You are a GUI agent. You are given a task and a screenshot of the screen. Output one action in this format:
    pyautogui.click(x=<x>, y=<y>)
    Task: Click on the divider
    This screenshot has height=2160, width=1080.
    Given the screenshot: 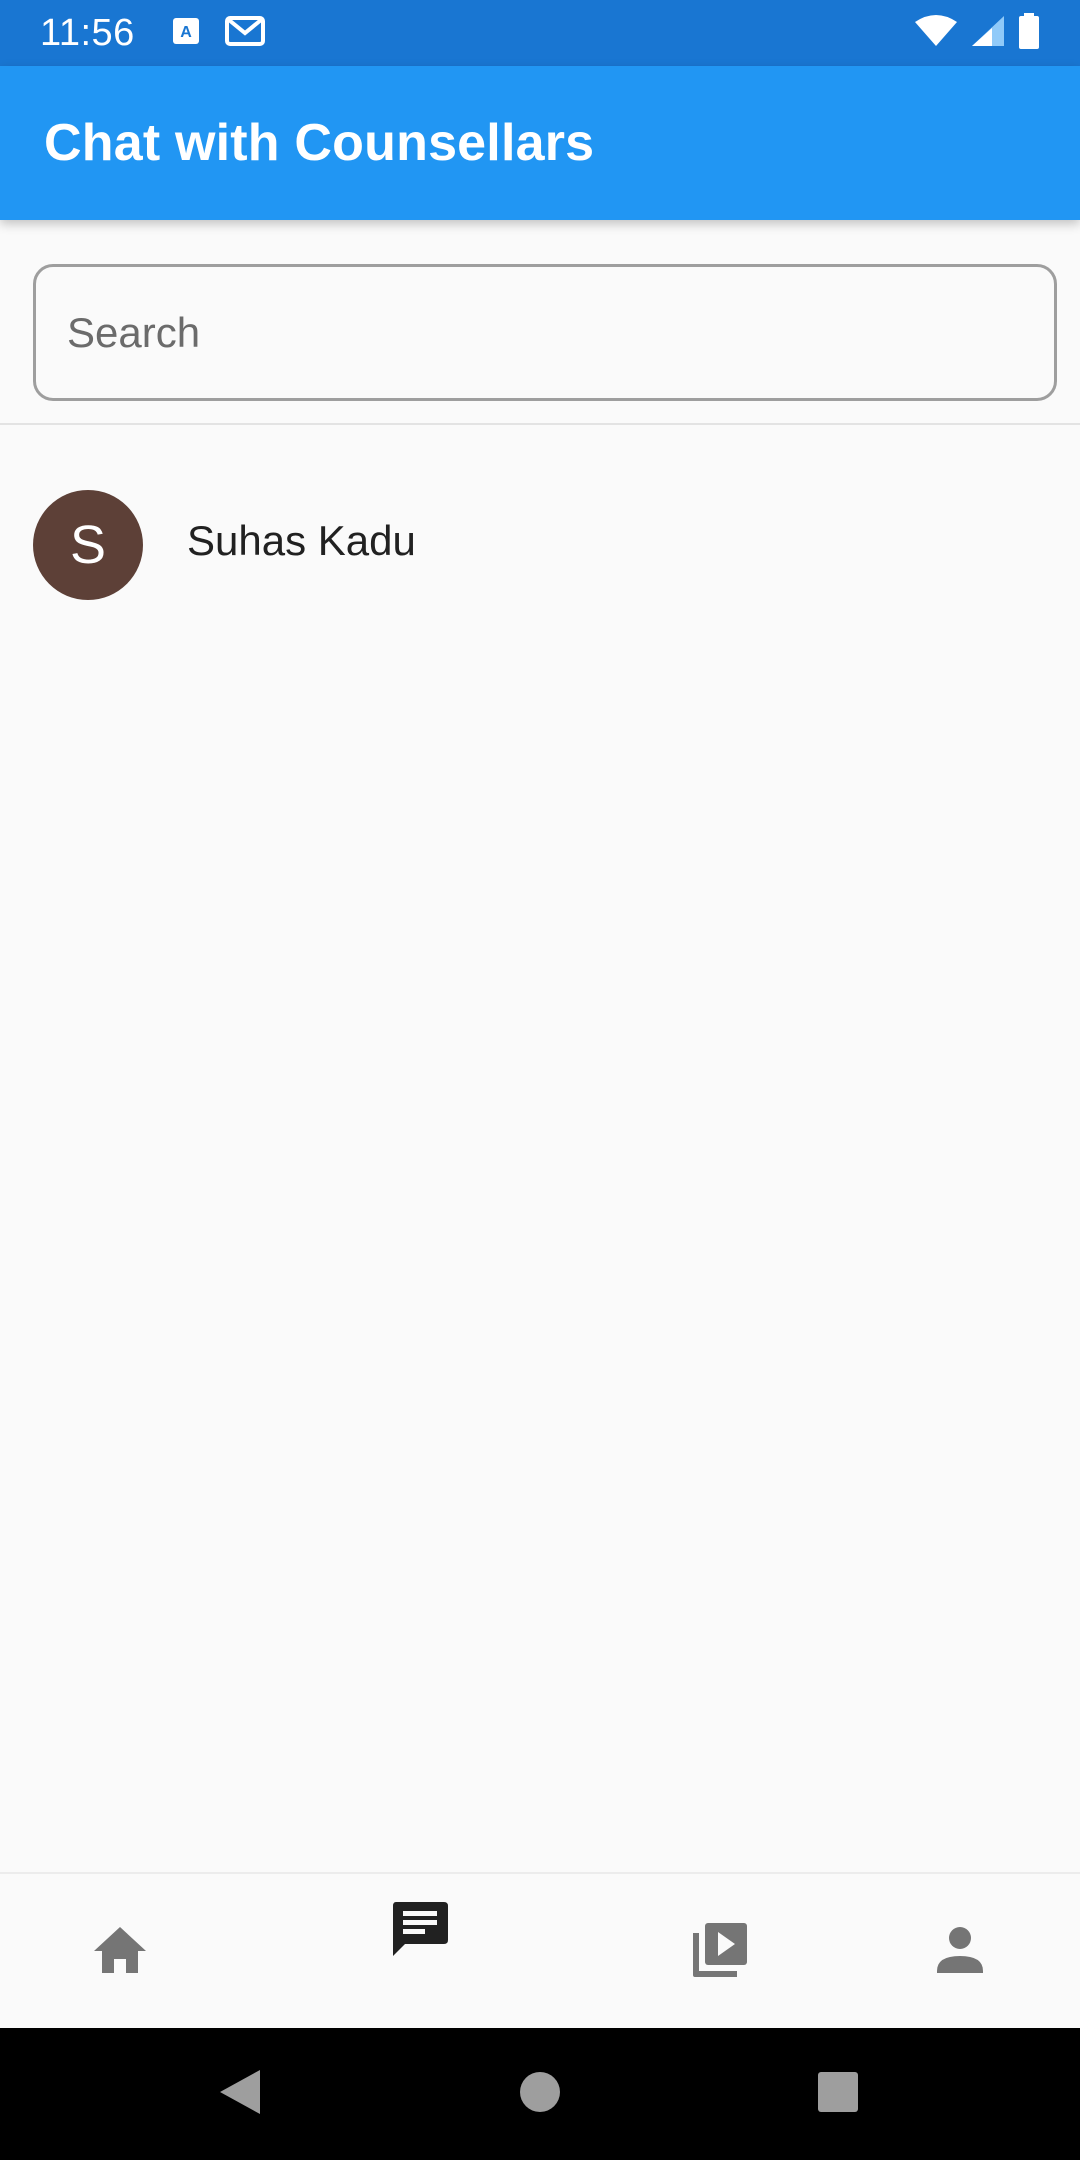 What is the action you would take?
    pyautogui.click(x=540, y=424)
    